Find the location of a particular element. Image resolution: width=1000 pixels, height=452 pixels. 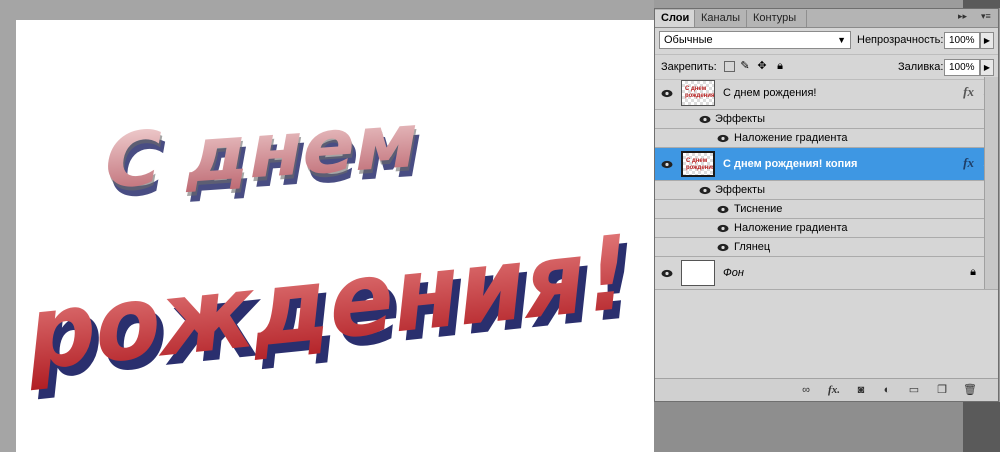

greeting-line1: С днем С днем С днем is located at coordinates (264, 156).